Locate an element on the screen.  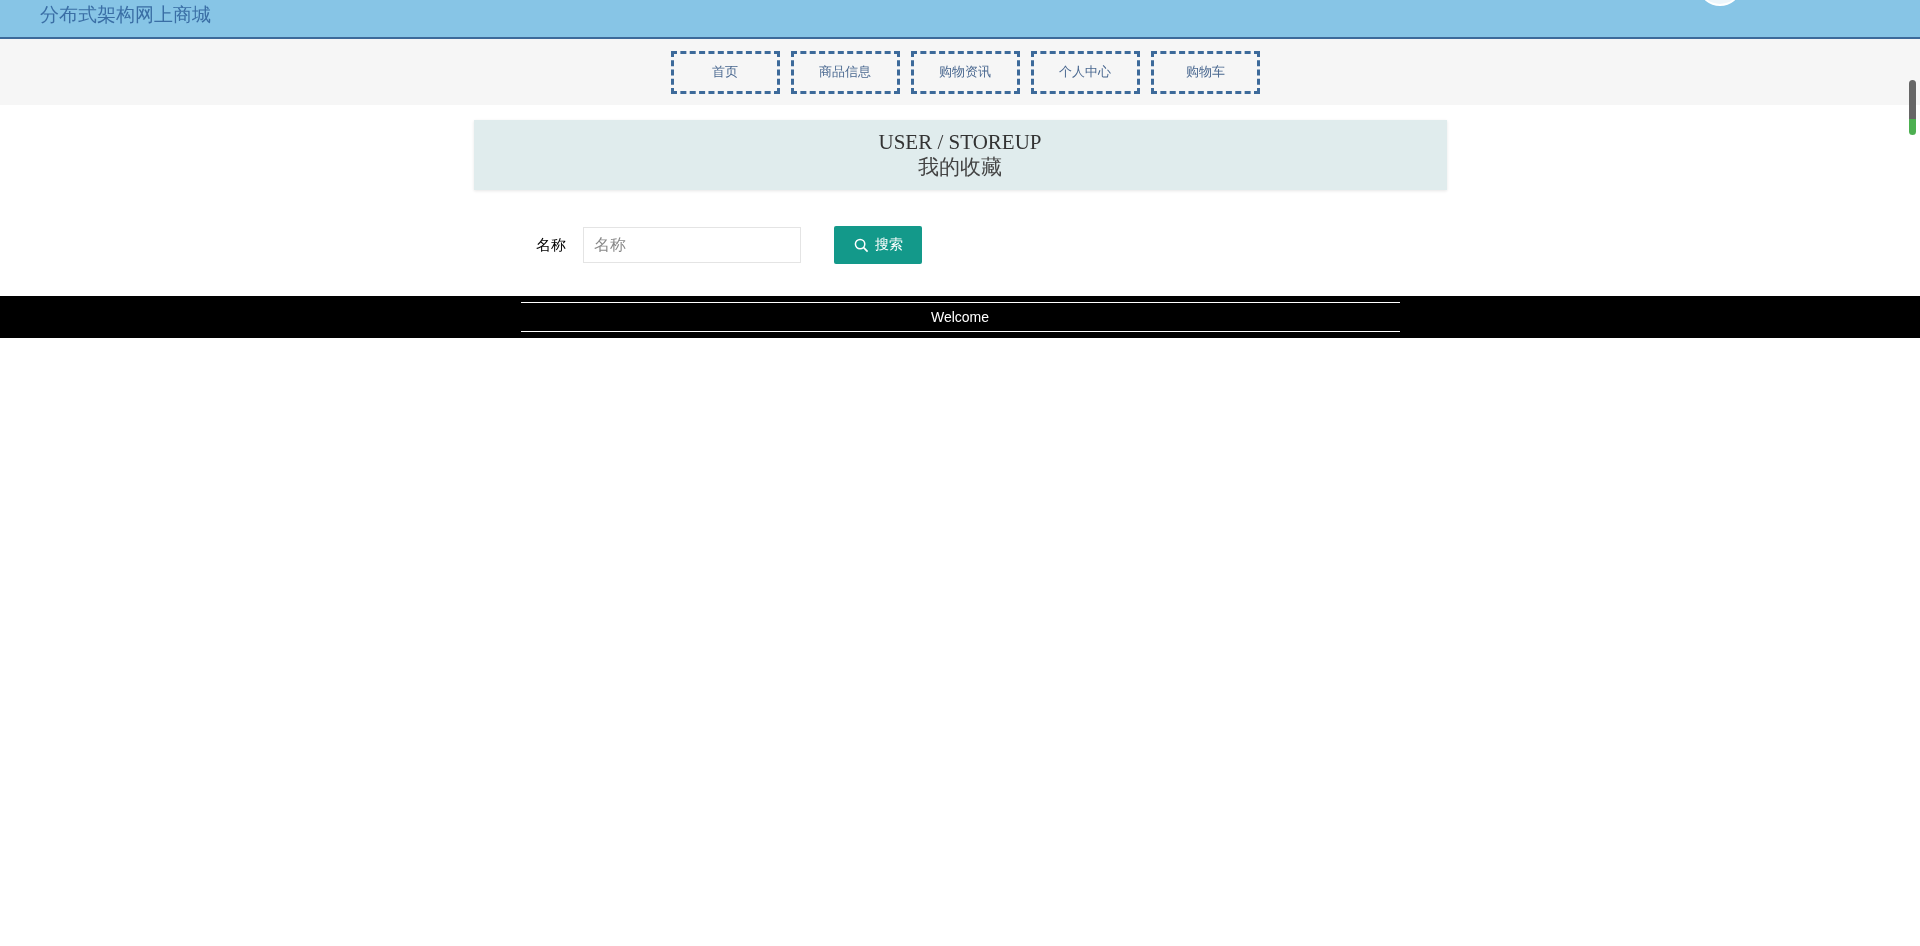
nav-link: 首页 is located at coordinates (725, 72).